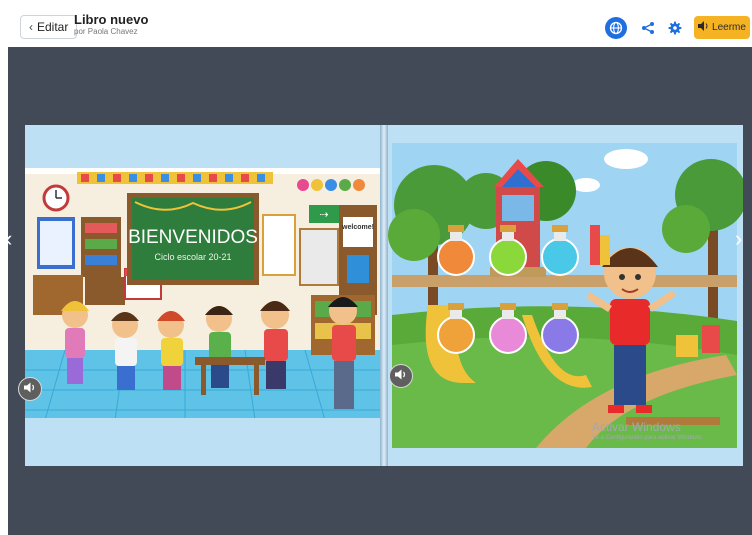 This screenshot has height=535, width=752. I want to click on chalkboard-subtitle: Ciclo escolar 20-21, so click(192, 257).